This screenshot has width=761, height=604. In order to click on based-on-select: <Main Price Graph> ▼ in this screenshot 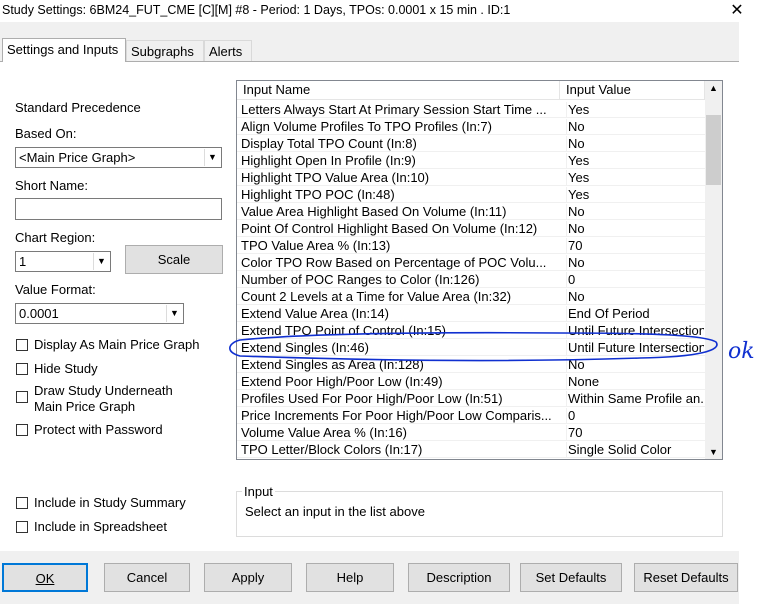, I will do `click(118, 157)`.